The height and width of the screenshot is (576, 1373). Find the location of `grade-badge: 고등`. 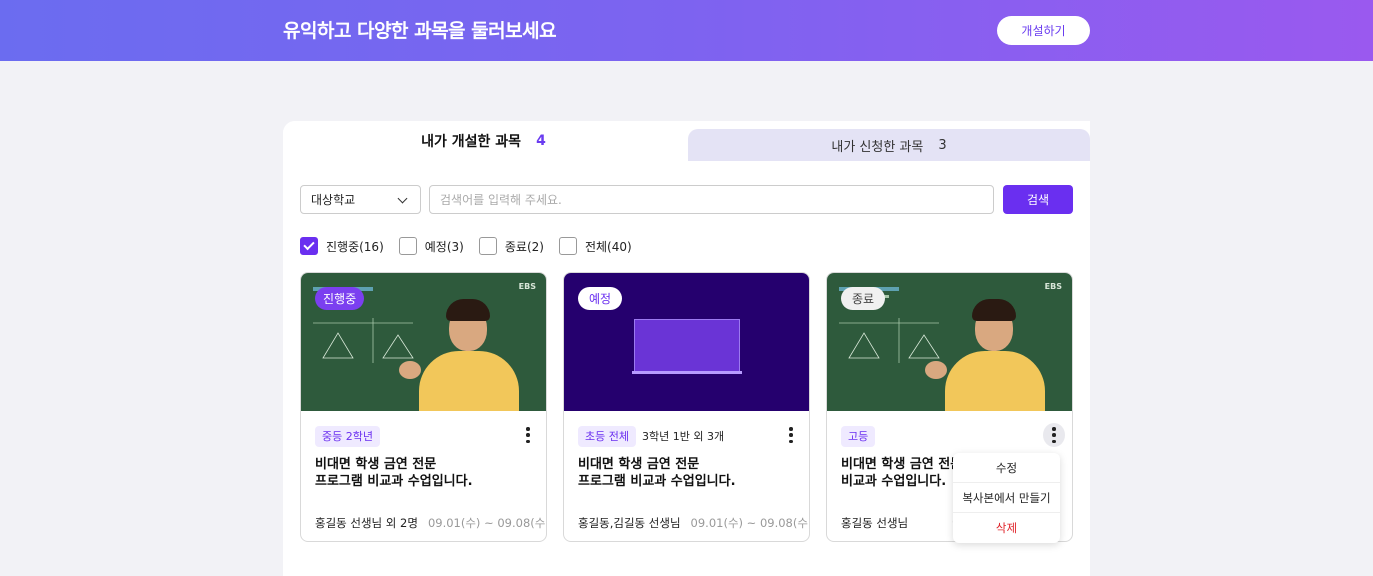

grade-badge: 고등 is located at coordinates (858, 436).